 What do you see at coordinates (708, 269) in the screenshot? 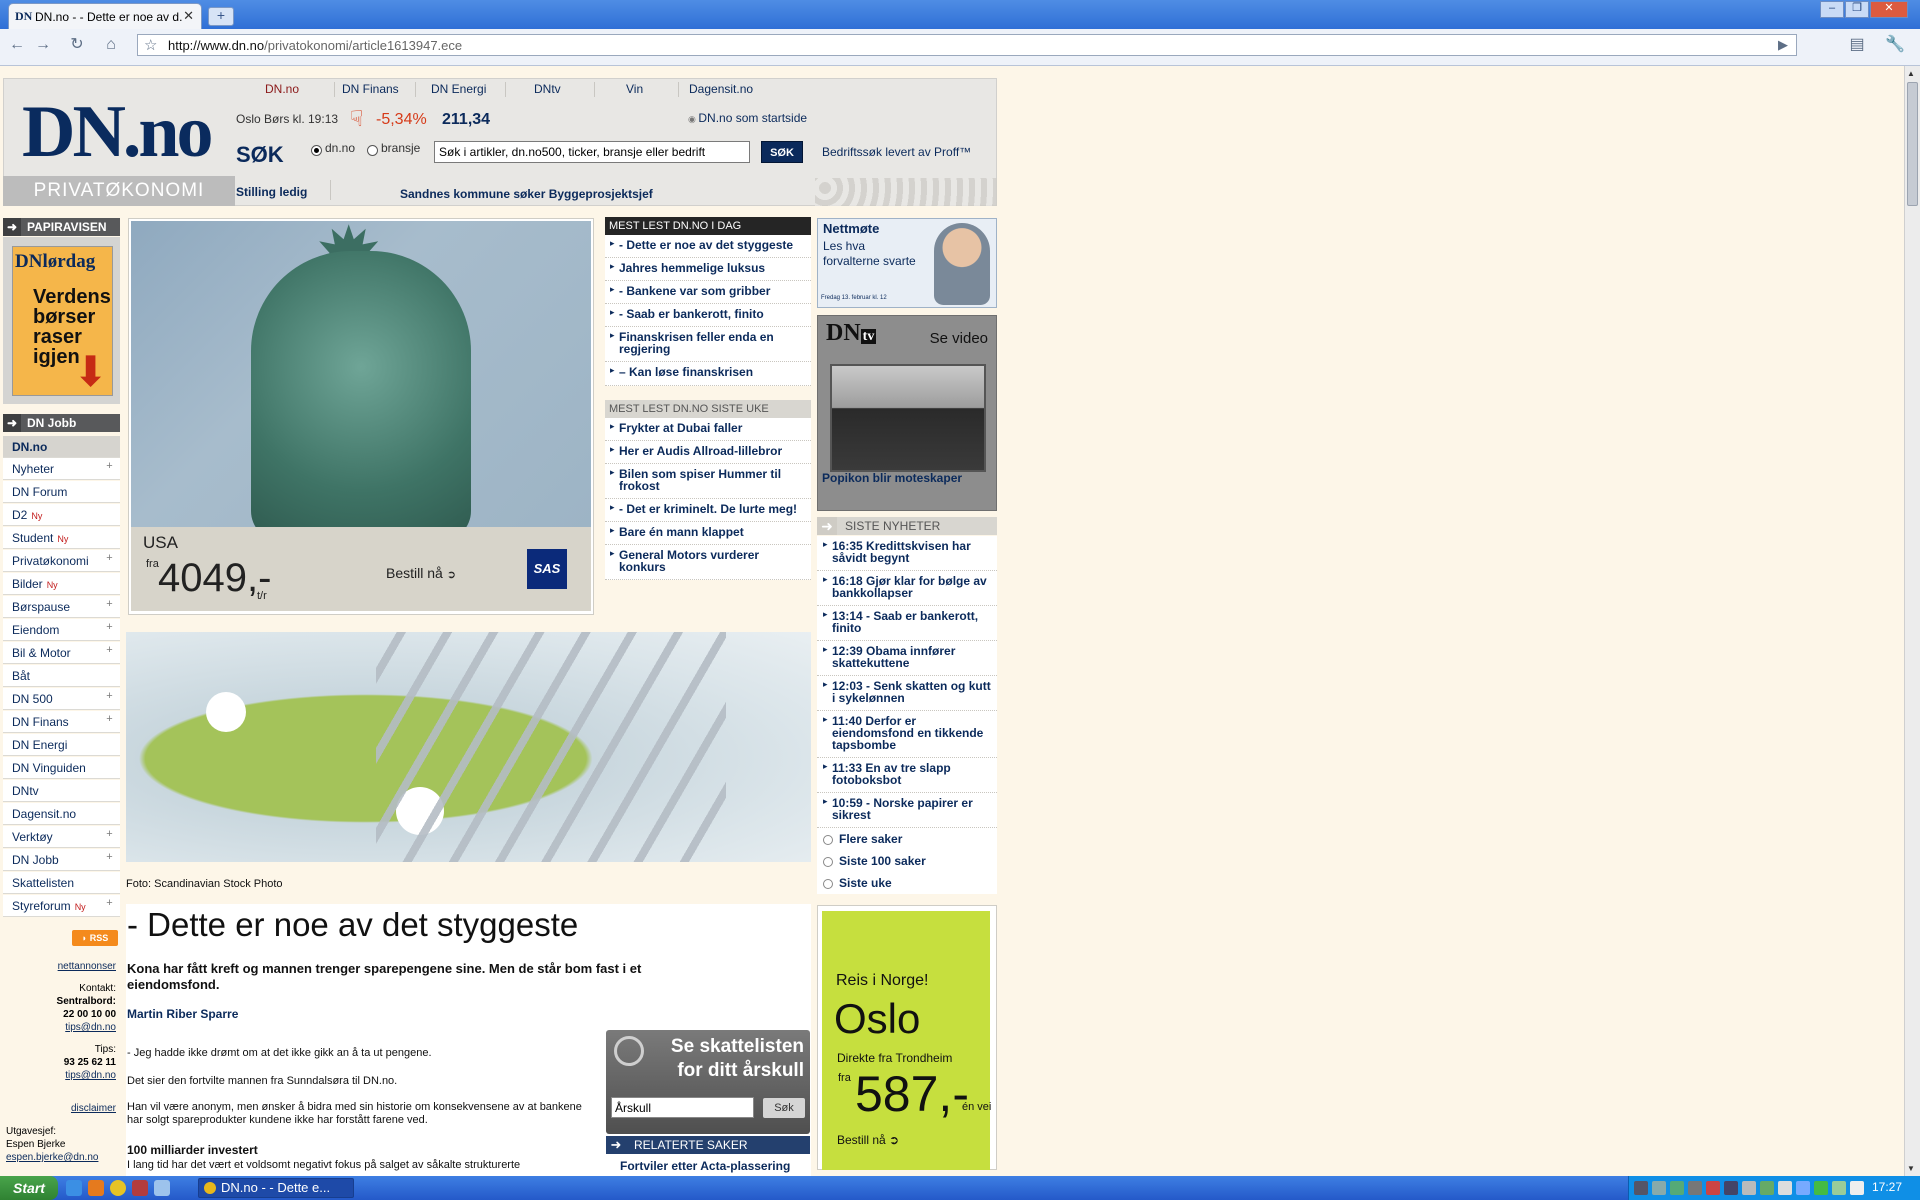
I see `mest-lest-item: ▸ Jahres hemmelige luksus` at bounding box center [708, 269].